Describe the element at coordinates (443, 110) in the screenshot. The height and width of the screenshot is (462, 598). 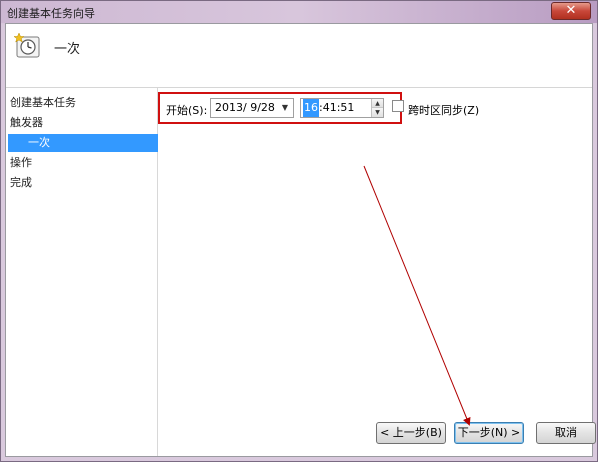
I see `sync-timezones-label: 跨时区同步(Z)` at that location.